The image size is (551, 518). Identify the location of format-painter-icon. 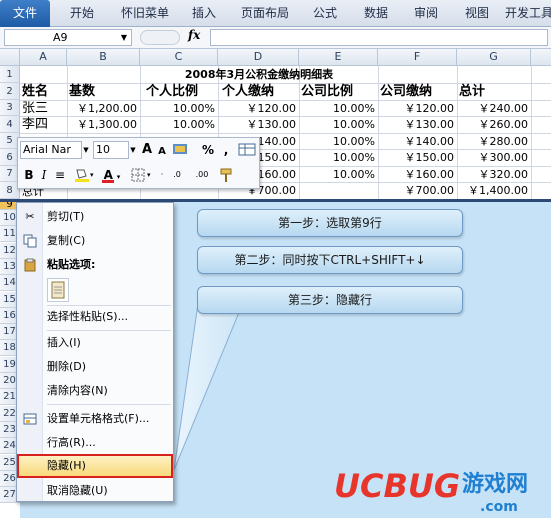
(227, 175).